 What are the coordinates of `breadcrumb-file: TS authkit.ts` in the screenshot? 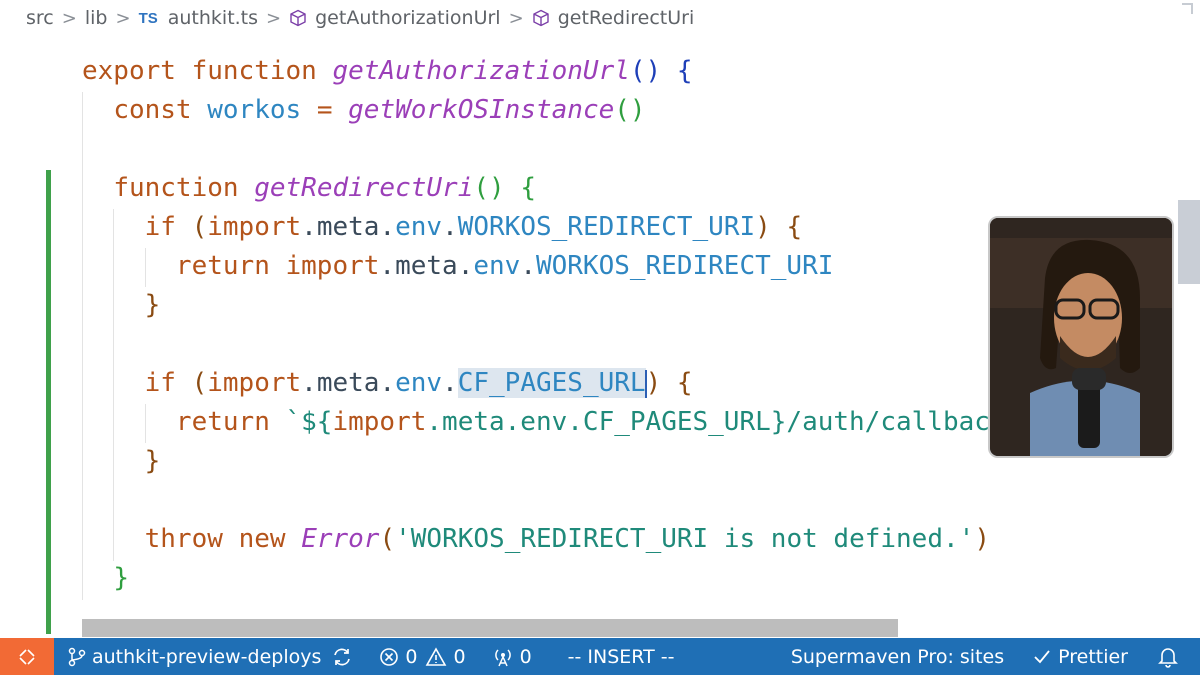 It's located at (198, 18).